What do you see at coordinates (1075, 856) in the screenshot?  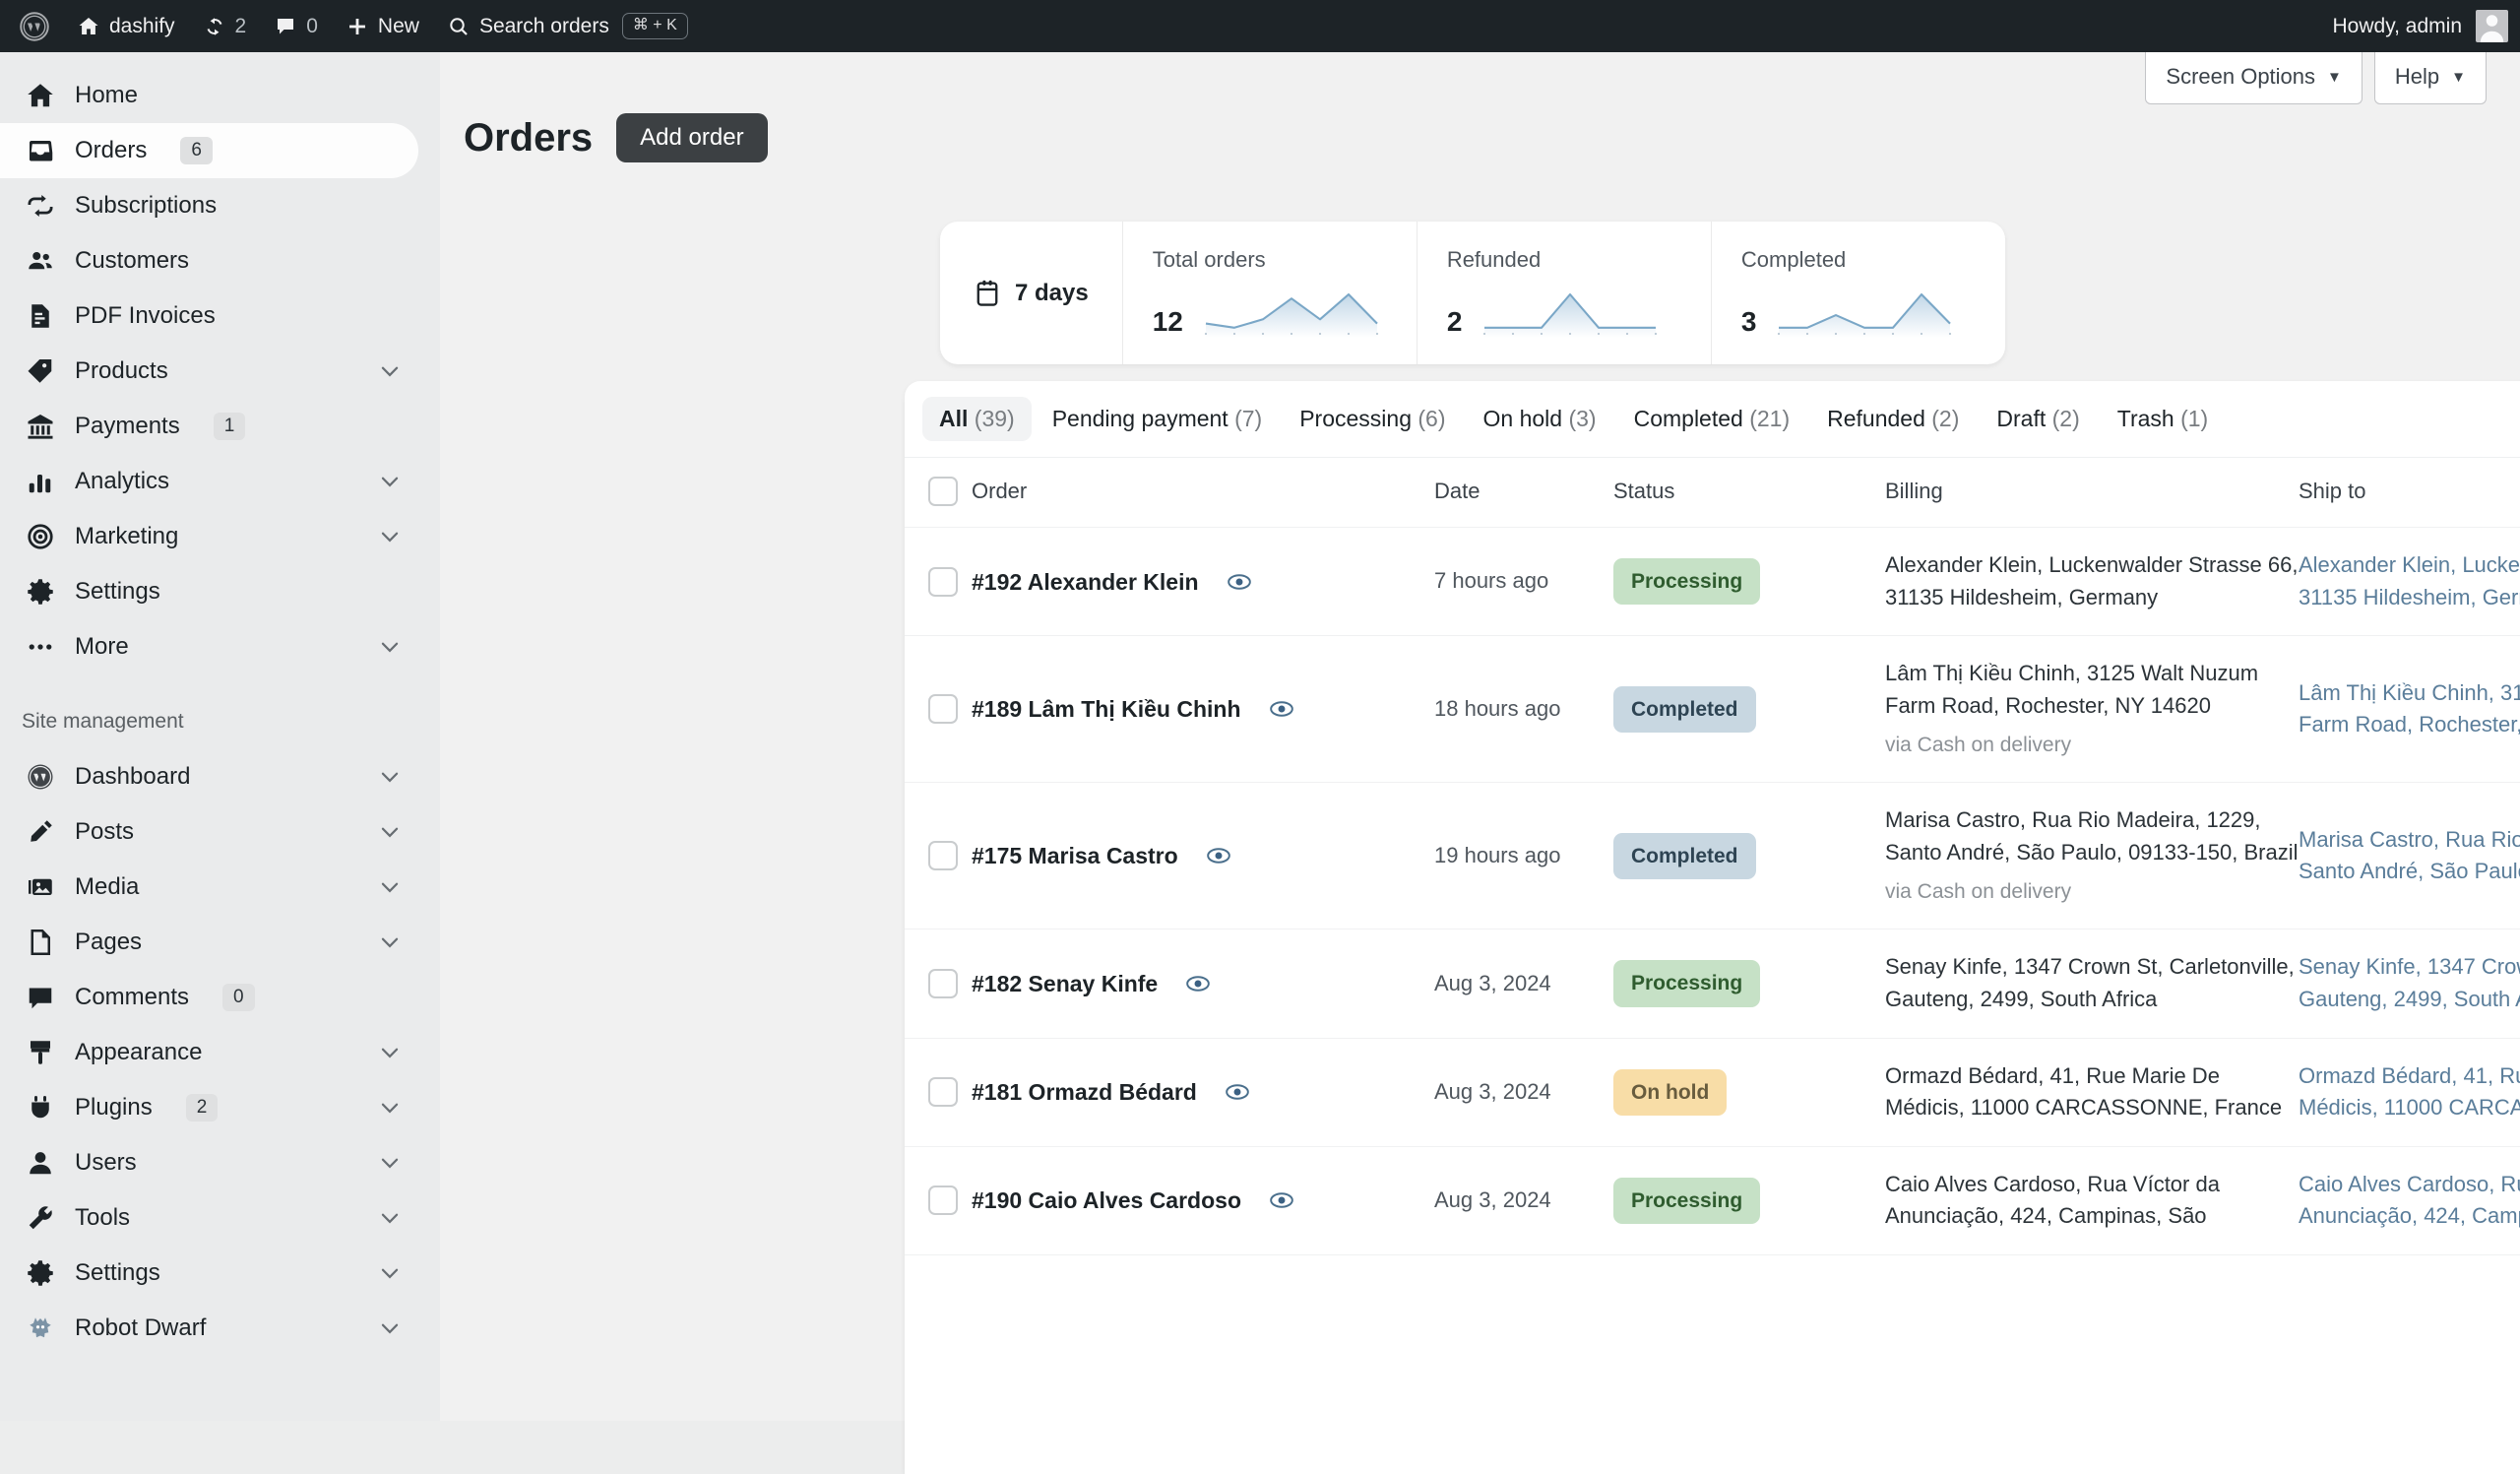 I see `order-link: #175 Marisa Castro` at bounding box center [1075, 856].